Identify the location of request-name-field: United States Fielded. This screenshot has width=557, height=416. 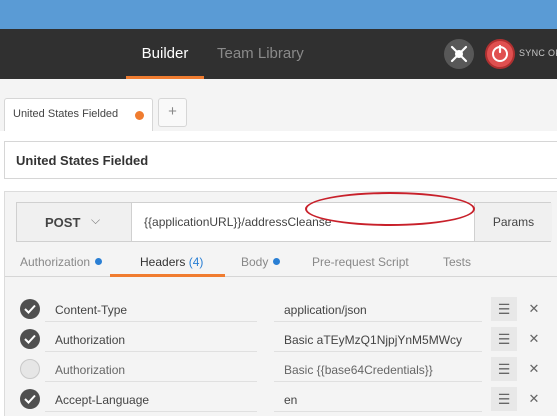
(280, 160).